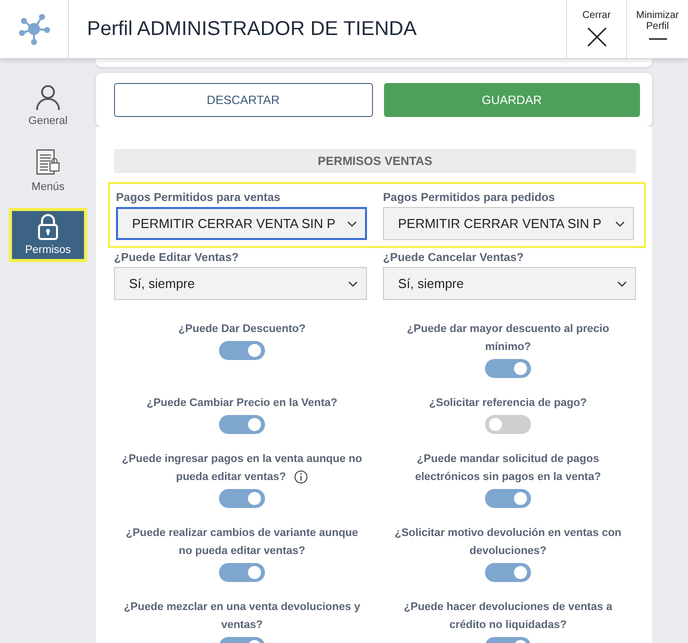 Image resolution: width=688 pixels, height=643 pixels. I want to click on toggle-label: ¿Puede mezclar en una venta devoluciones y ventas?, so click(242, 616).